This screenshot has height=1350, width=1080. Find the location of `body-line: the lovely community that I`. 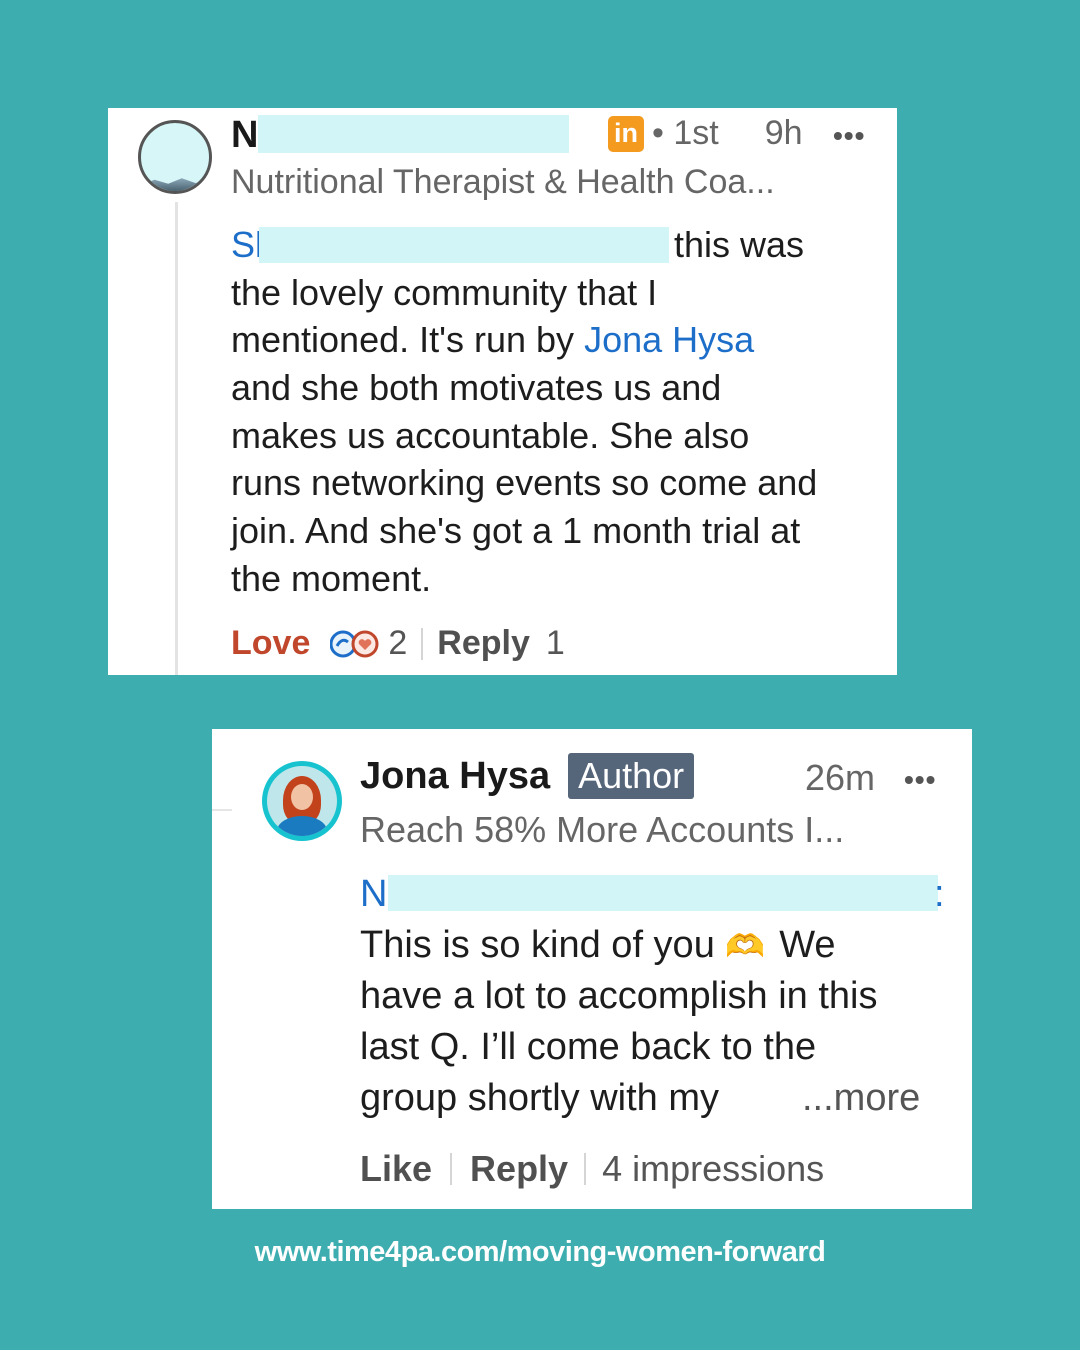

body-line: the lovely community that I is located at coordinates (444, 292).